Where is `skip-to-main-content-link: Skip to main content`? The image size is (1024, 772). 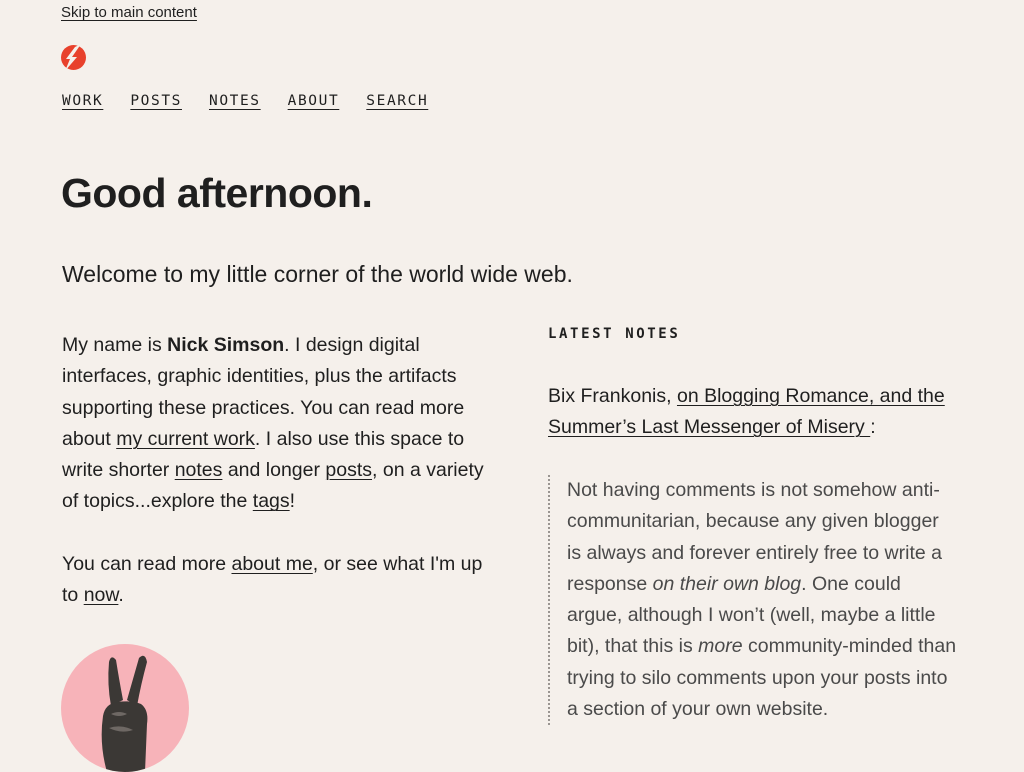 skip-to-main-content-link: Skip to main content is located at coordinates (129, 12).